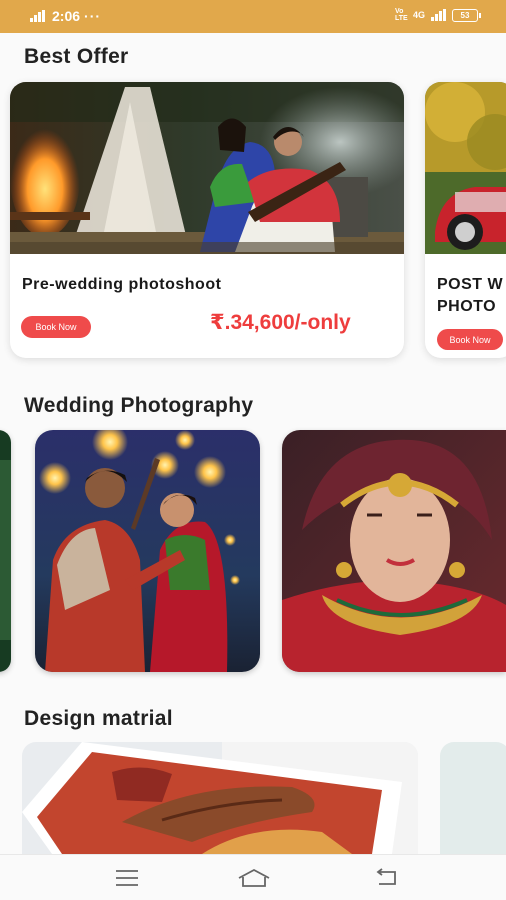 Image resolution: width=506 pixels, height=900 pixels. What do you see at coordinates (122, 284) in the screenshot?
I see `offer-title: Pre-wedding photoshoot` at bounding box center [122, 284].